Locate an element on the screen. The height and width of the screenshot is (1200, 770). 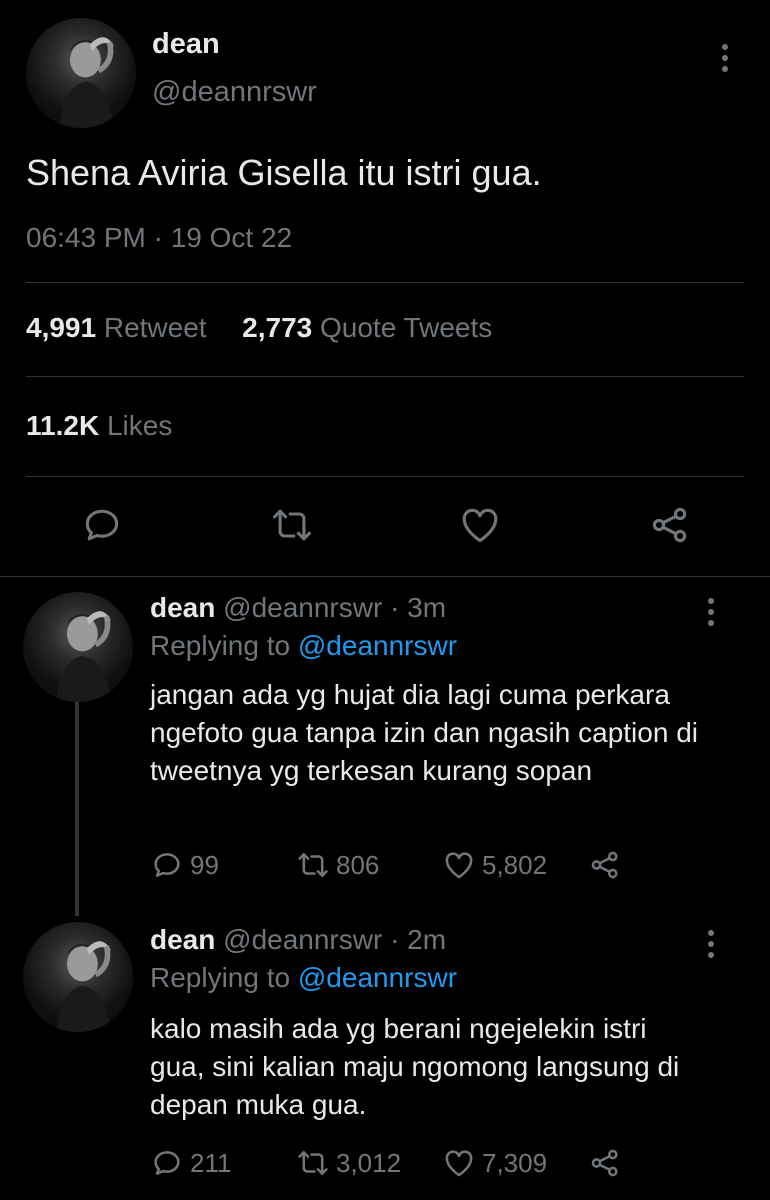
likes-count: 11.2K is located at coordinates (63, 425).